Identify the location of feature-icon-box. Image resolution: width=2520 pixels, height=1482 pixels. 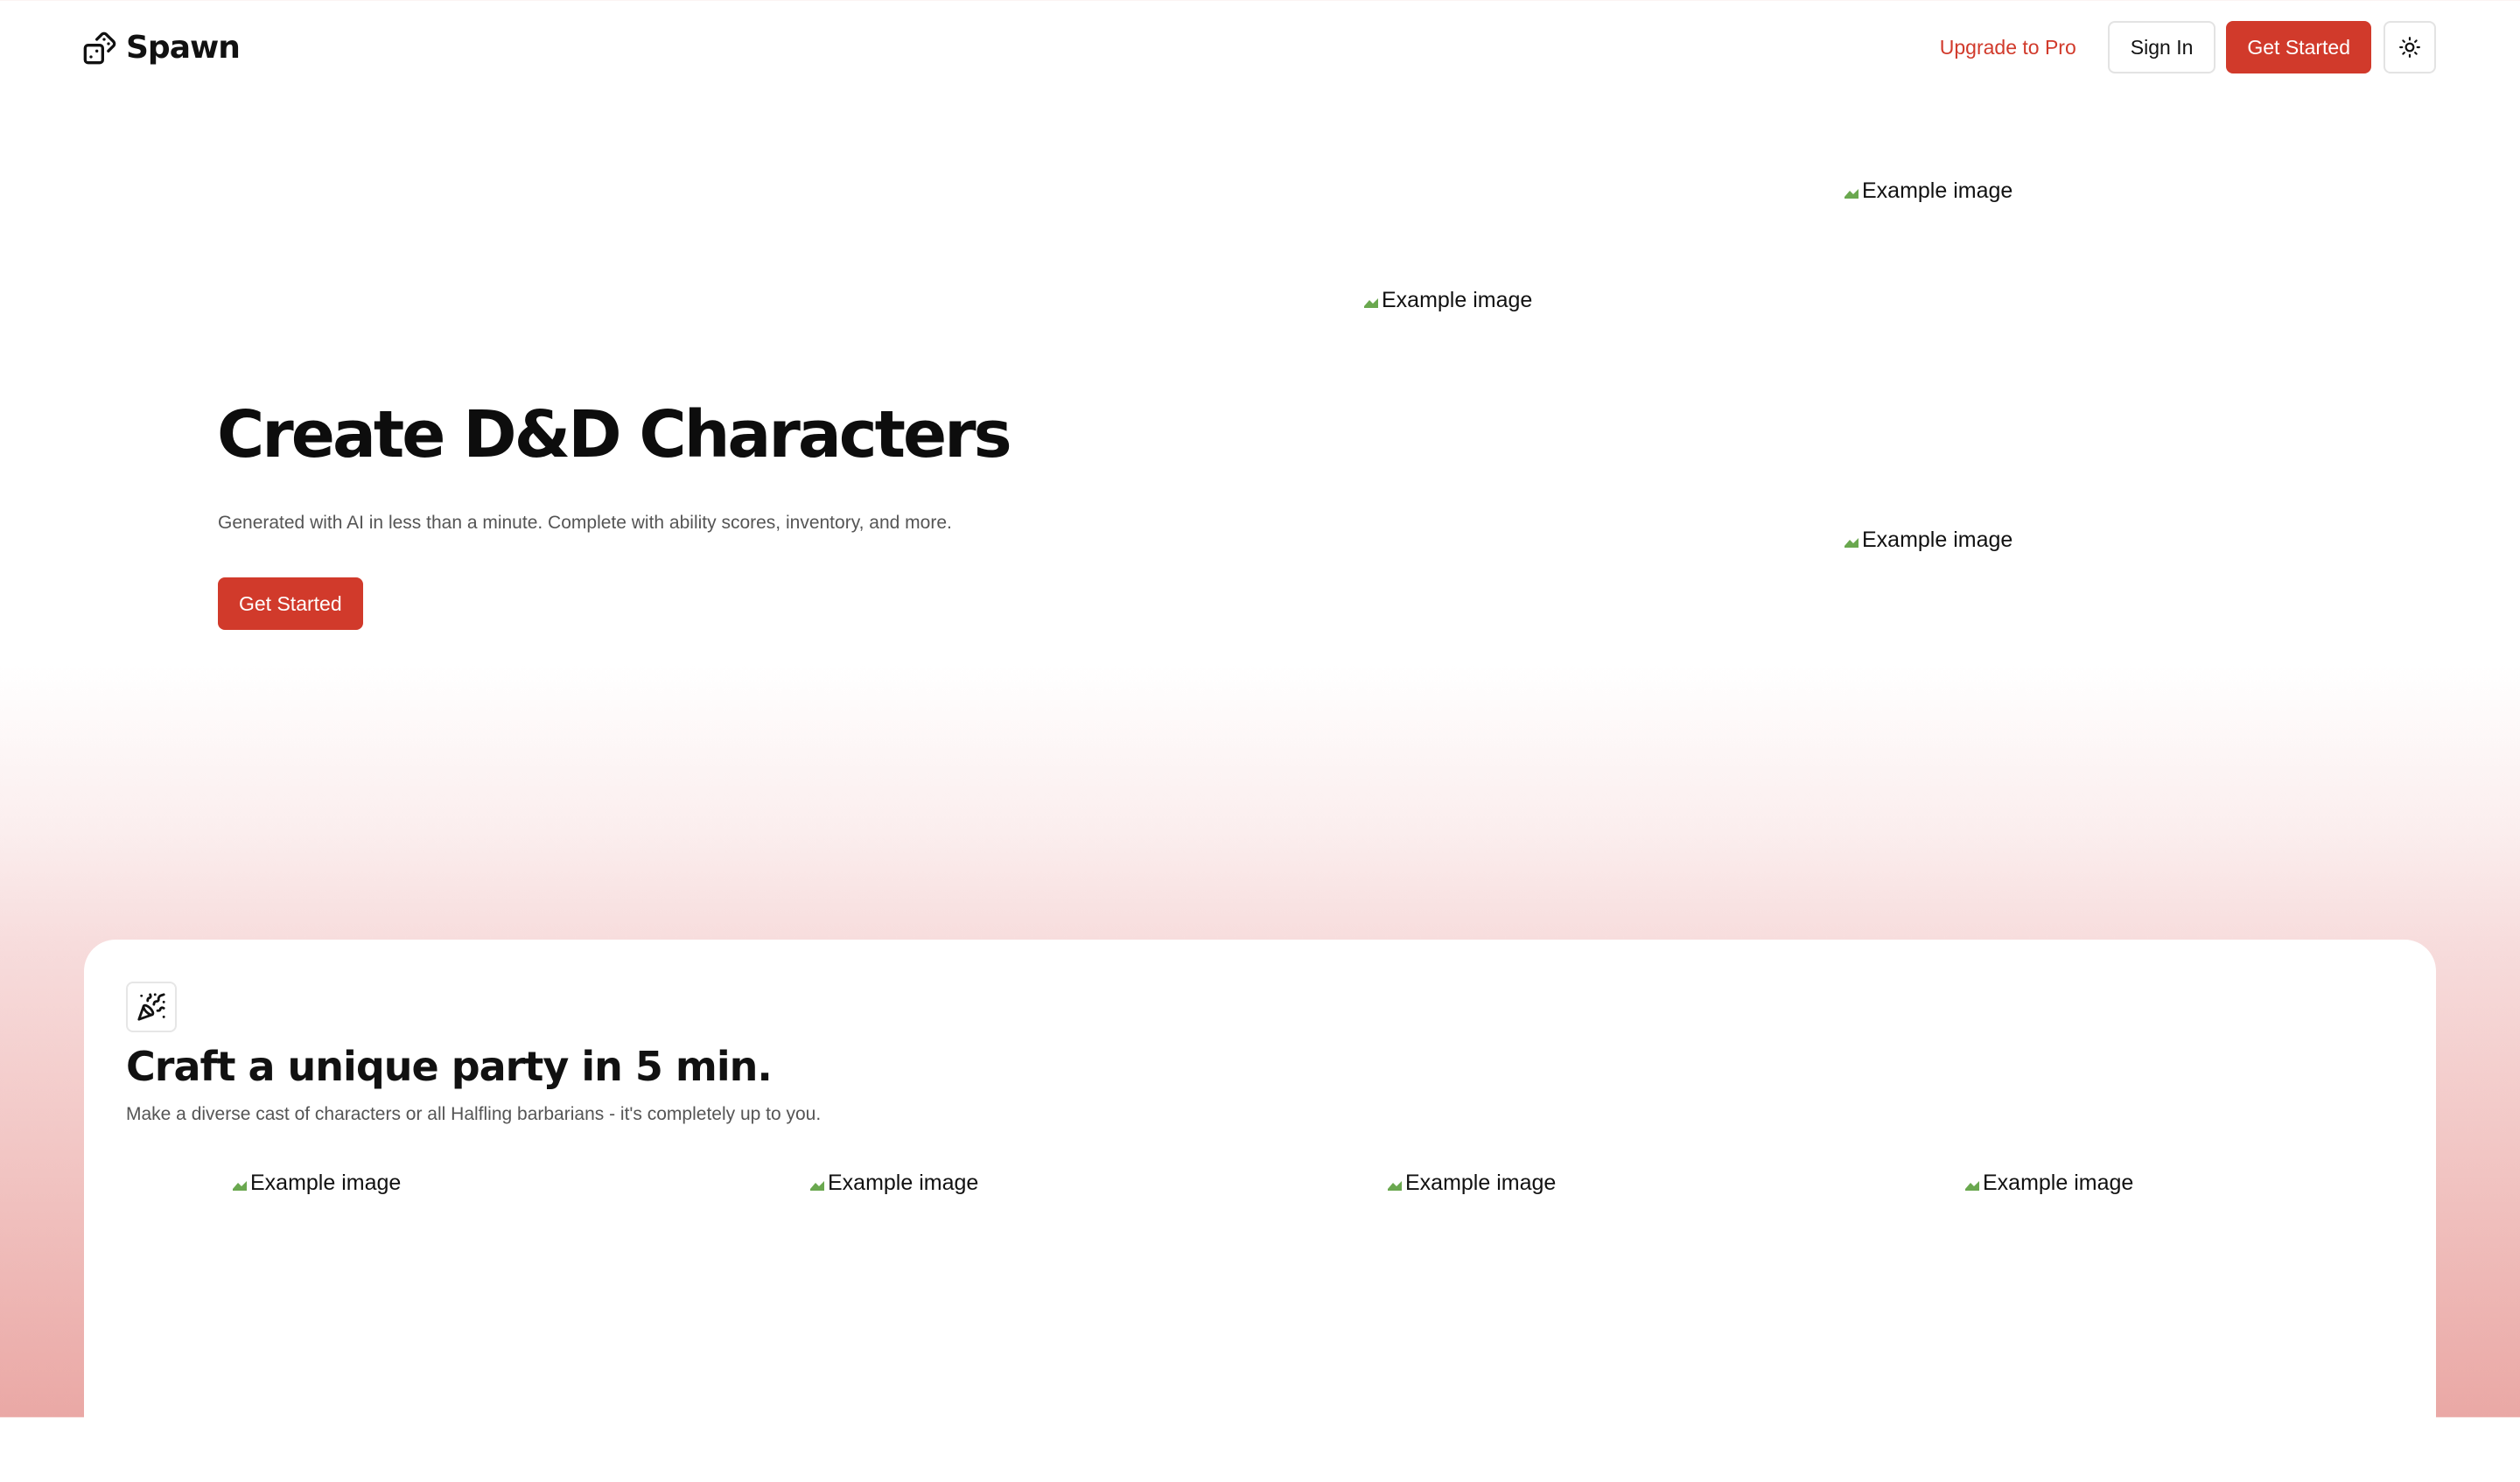
(151, 1007).